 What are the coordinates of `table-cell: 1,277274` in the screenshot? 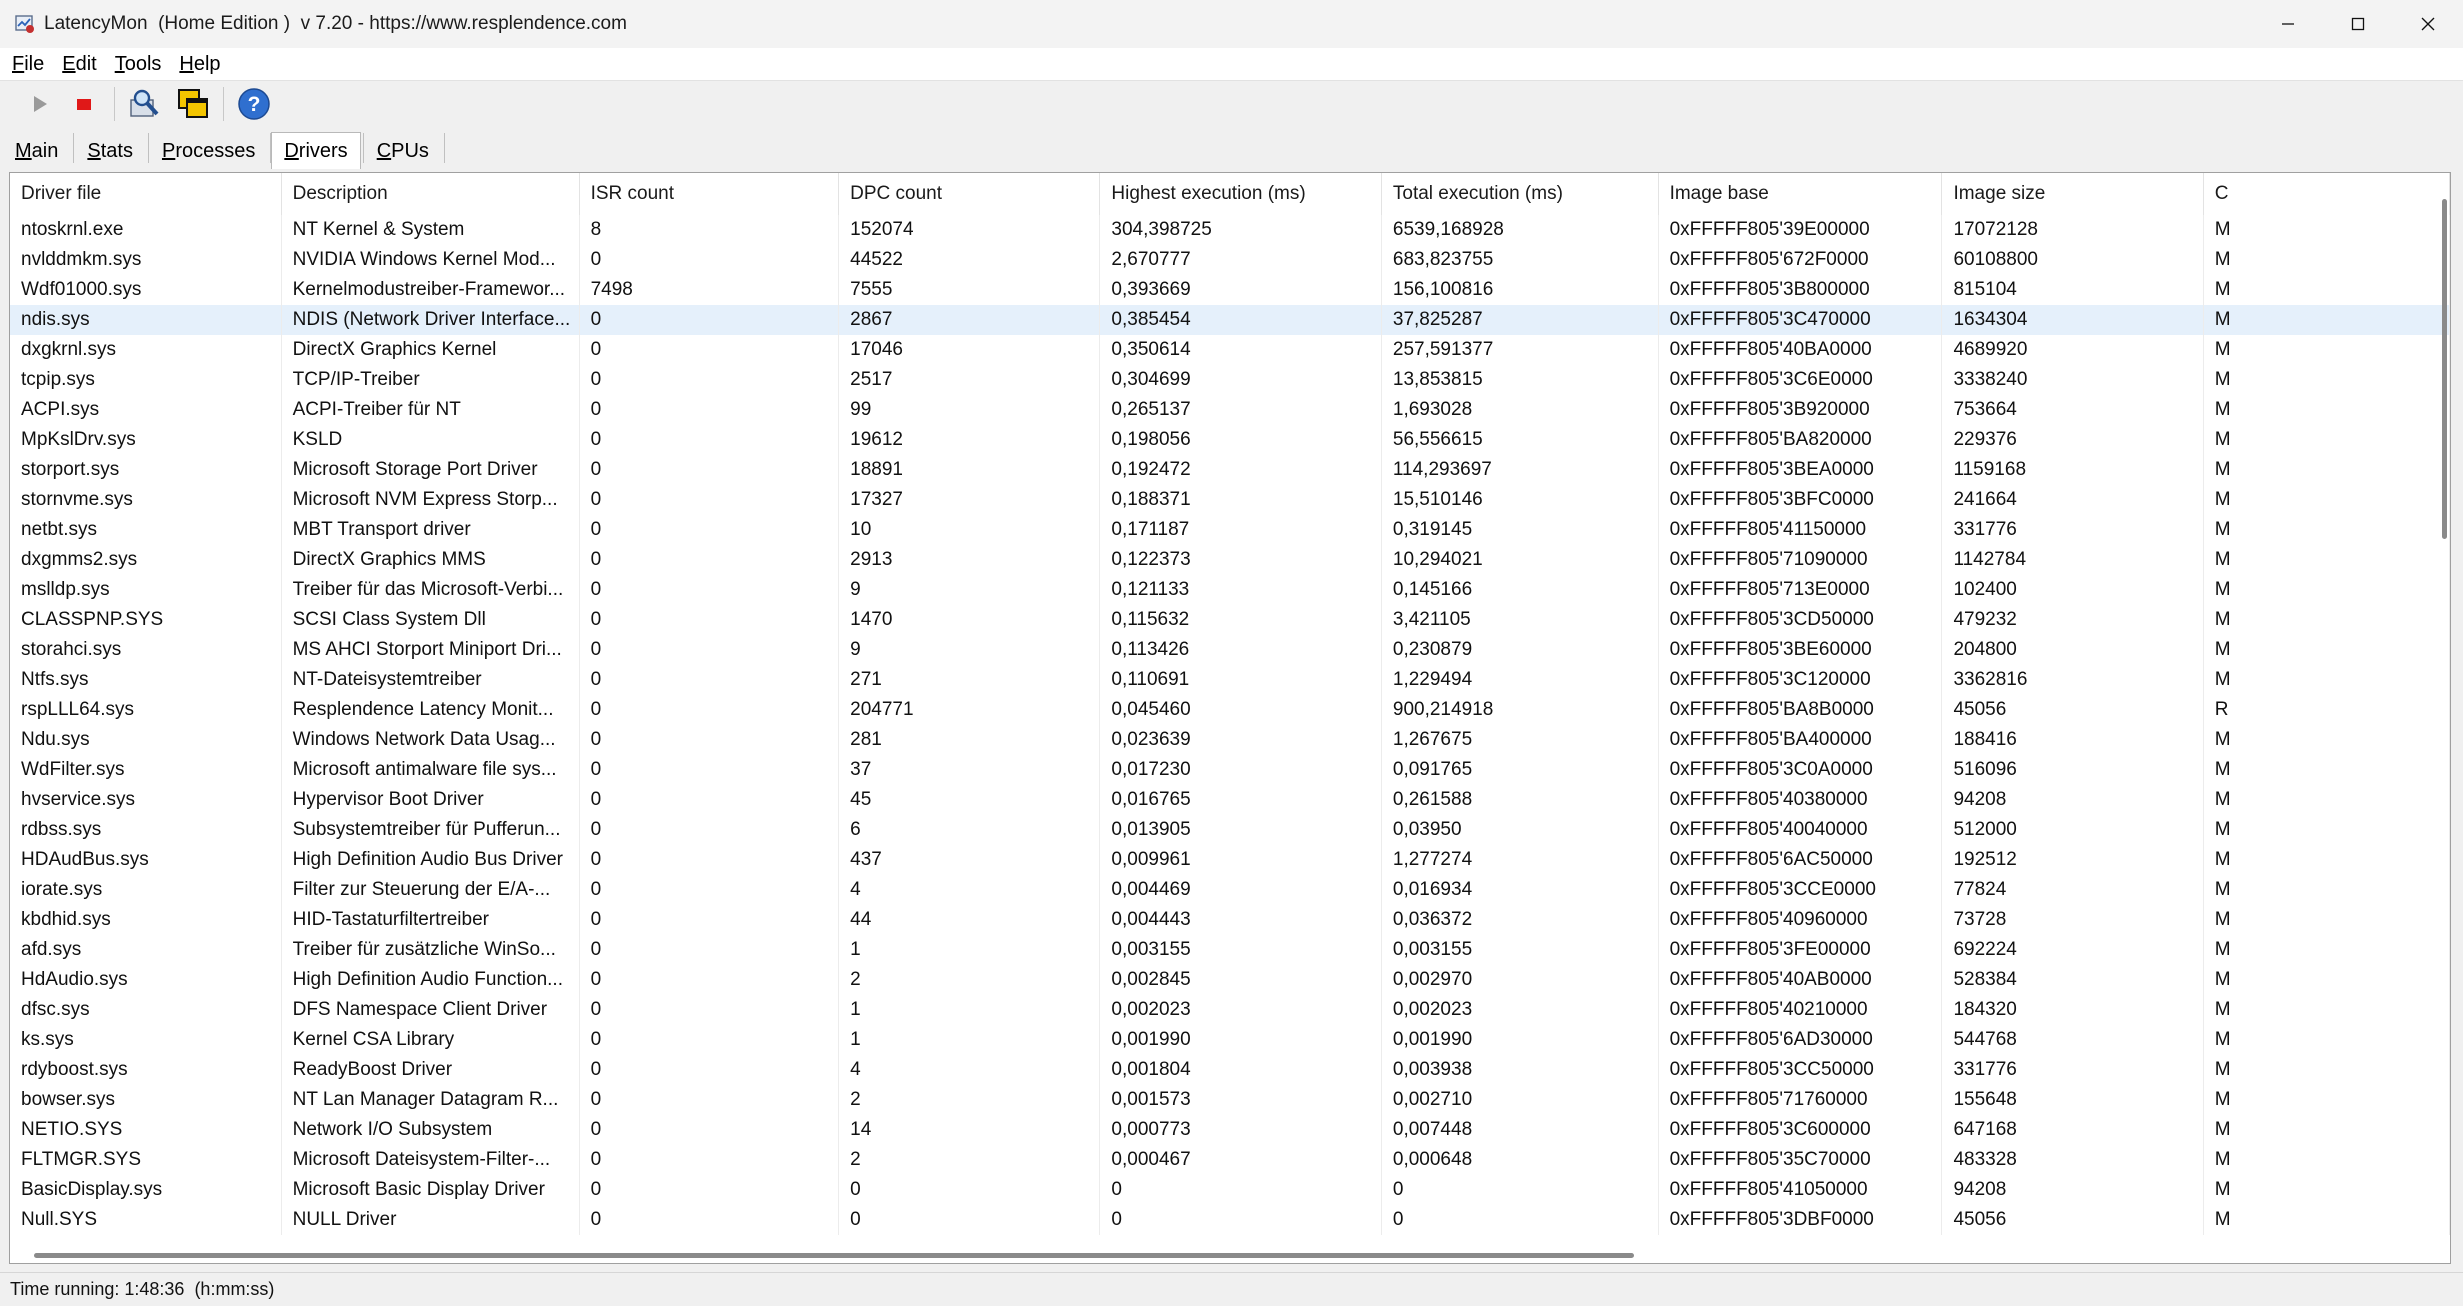 It's located at (1520, 860).